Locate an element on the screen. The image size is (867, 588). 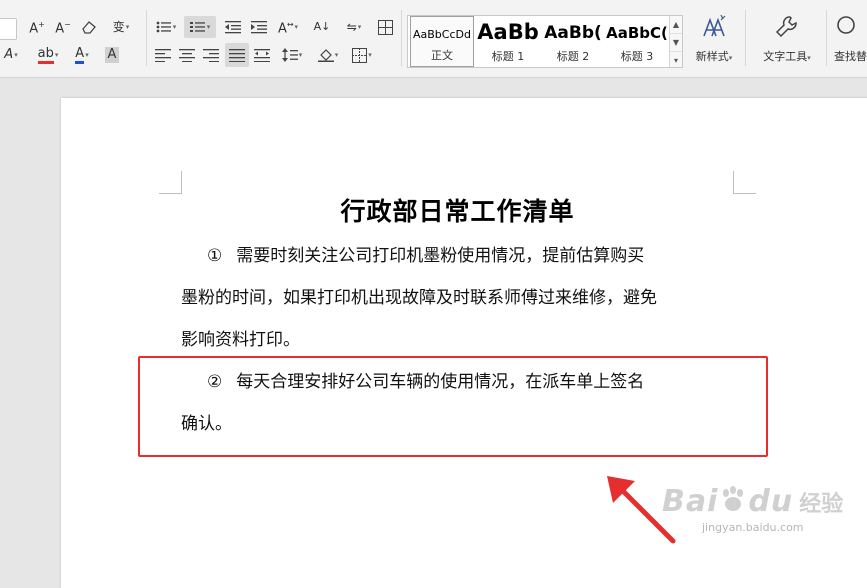
style-heading-1: AaBb 标题 1 is located at coordinates (508, 41).